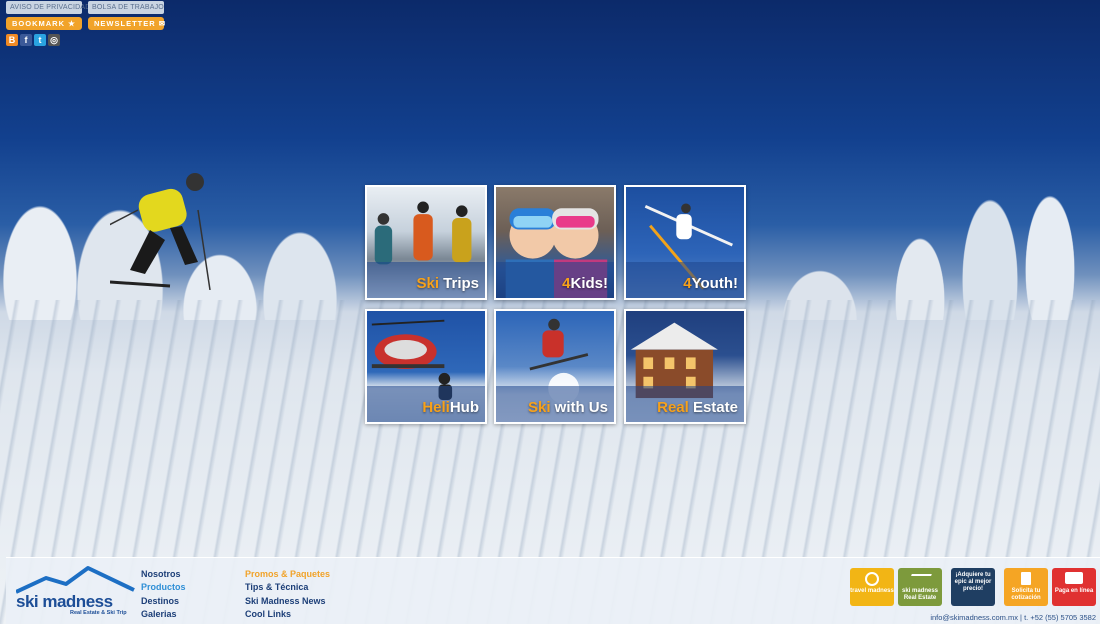 This screenshot has width=1100, height=624. Describe the element at coordinates (555, 366) in the screenshot. I see `tile-ski-with-us: Ski with Us` at that location.